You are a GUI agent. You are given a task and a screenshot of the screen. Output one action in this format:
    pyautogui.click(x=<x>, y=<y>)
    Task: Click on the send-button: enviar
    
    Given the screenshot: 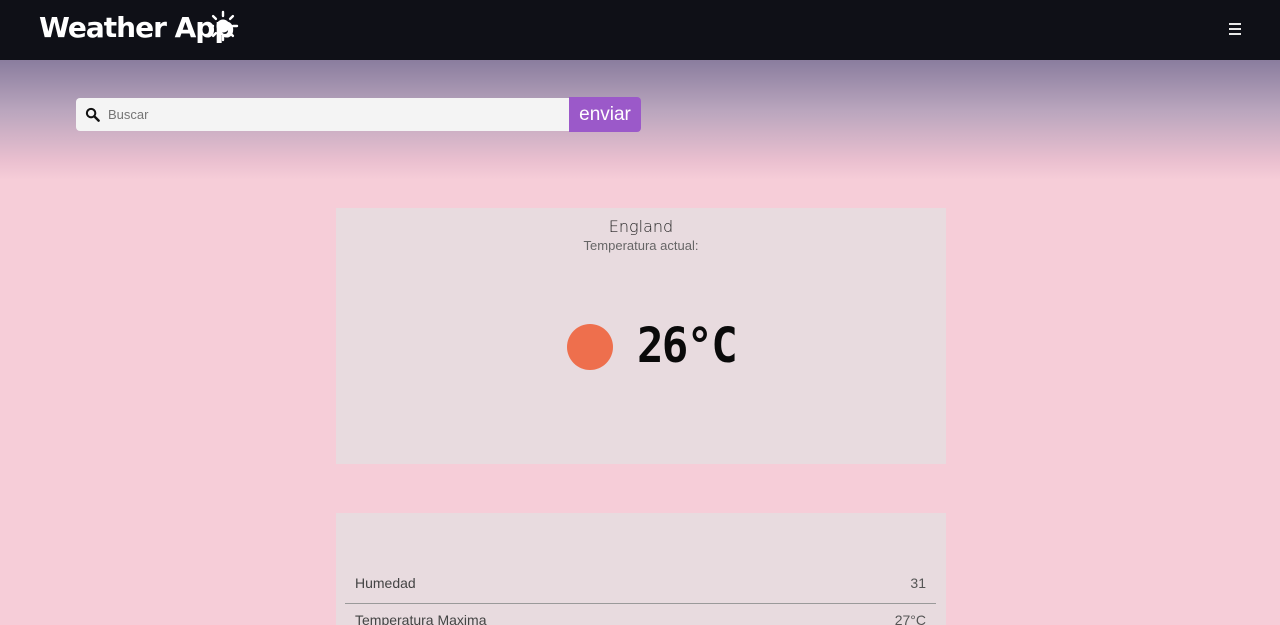 What is the action you would take?
    pyautogui.click(x=605, y=114)
    